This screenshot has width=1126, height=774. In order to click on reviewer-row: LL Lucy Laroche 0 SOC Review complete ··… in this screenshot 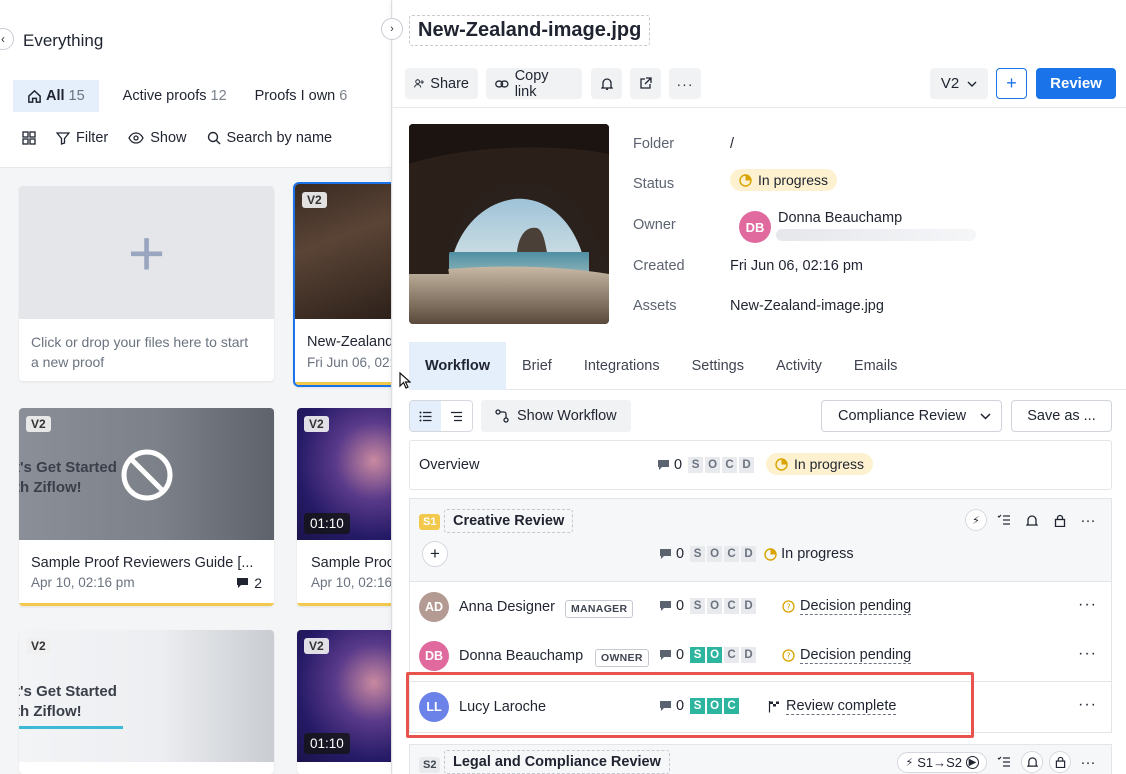, I will do `click(760, 707)`.